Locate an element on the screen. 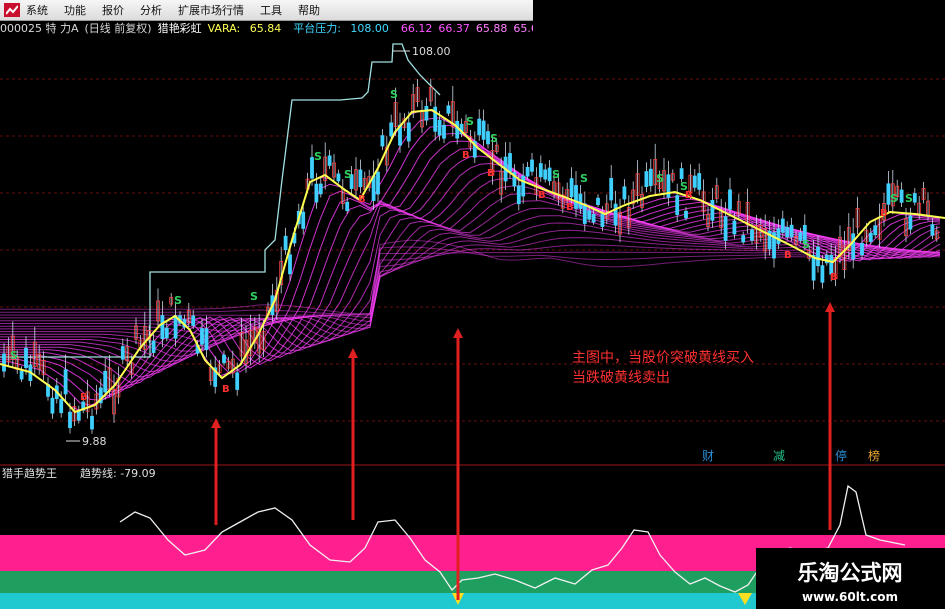  low-price-label: 9.88 is located at coordinates (86, 441).